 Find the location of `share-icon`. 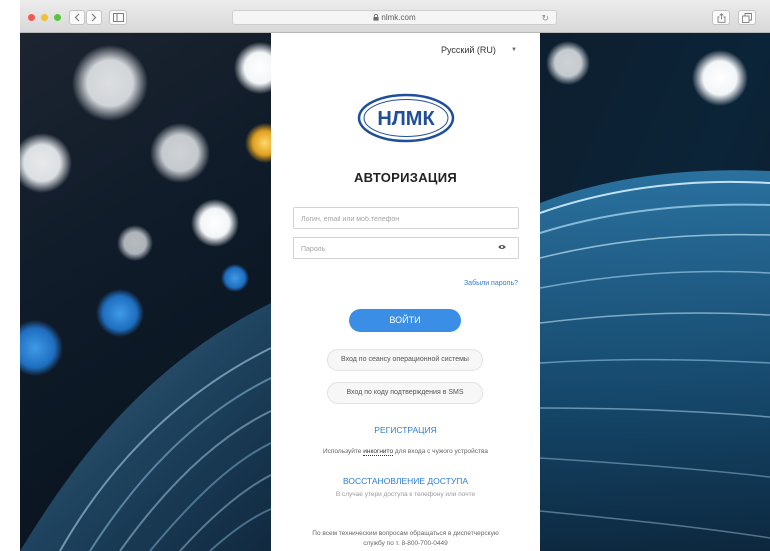

share-icon is located at coordinates (721, 18).